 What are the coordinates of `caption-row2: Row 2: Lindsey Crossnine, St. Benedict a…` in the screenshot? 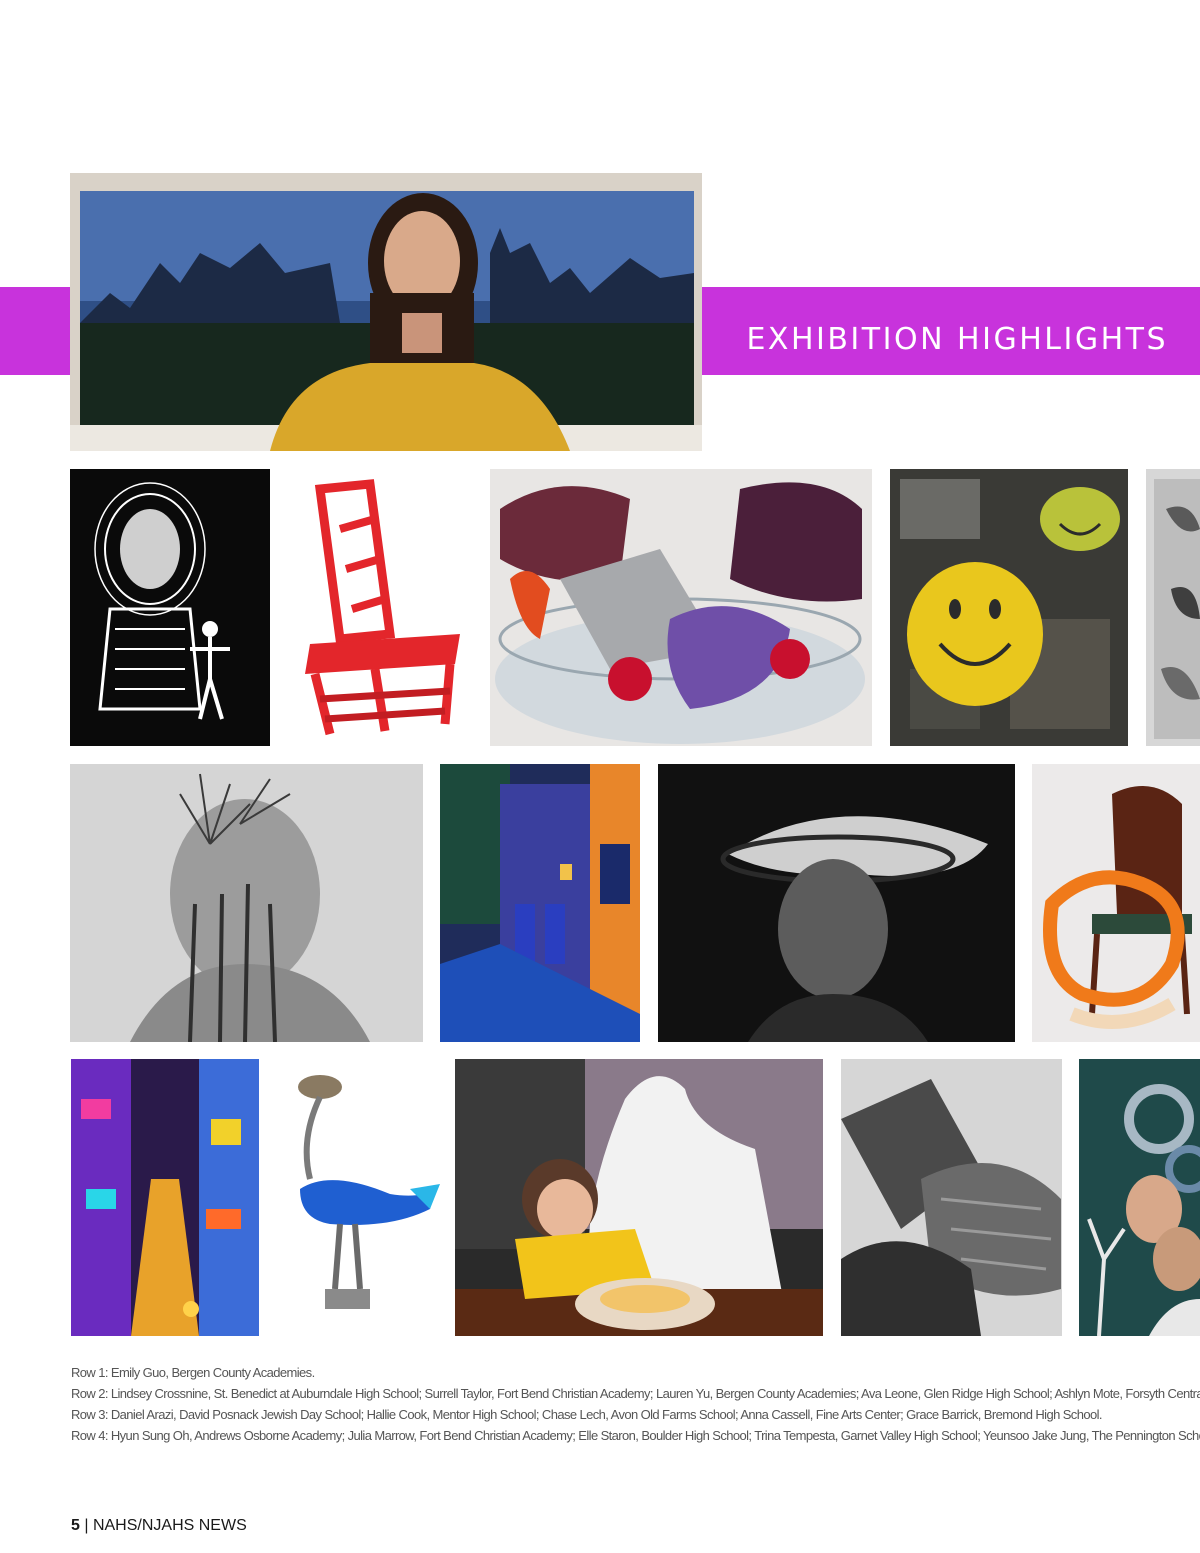 It's located at (635, 1393).